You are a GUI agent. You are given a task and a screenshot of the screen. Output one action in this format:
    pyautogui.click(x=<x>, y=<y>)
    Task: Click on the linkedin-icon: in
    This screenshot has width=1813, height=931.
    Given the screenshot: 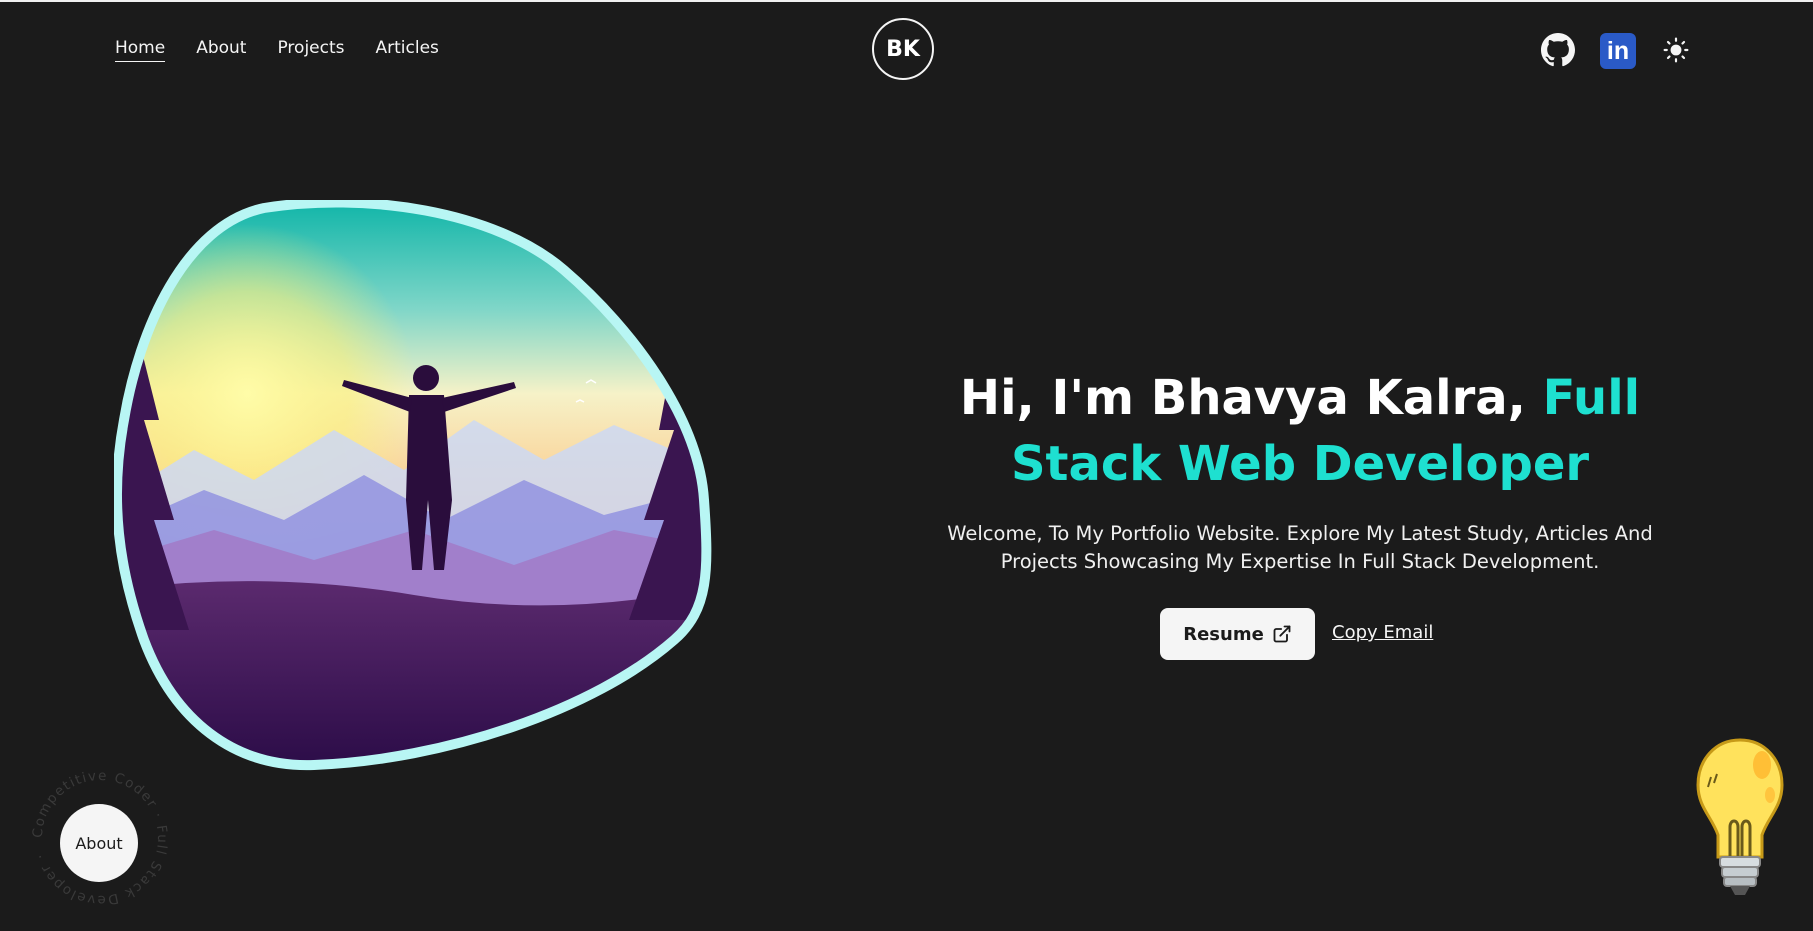 What is the action you would take?
    pyautogui.click(x=1618, y=50)
    